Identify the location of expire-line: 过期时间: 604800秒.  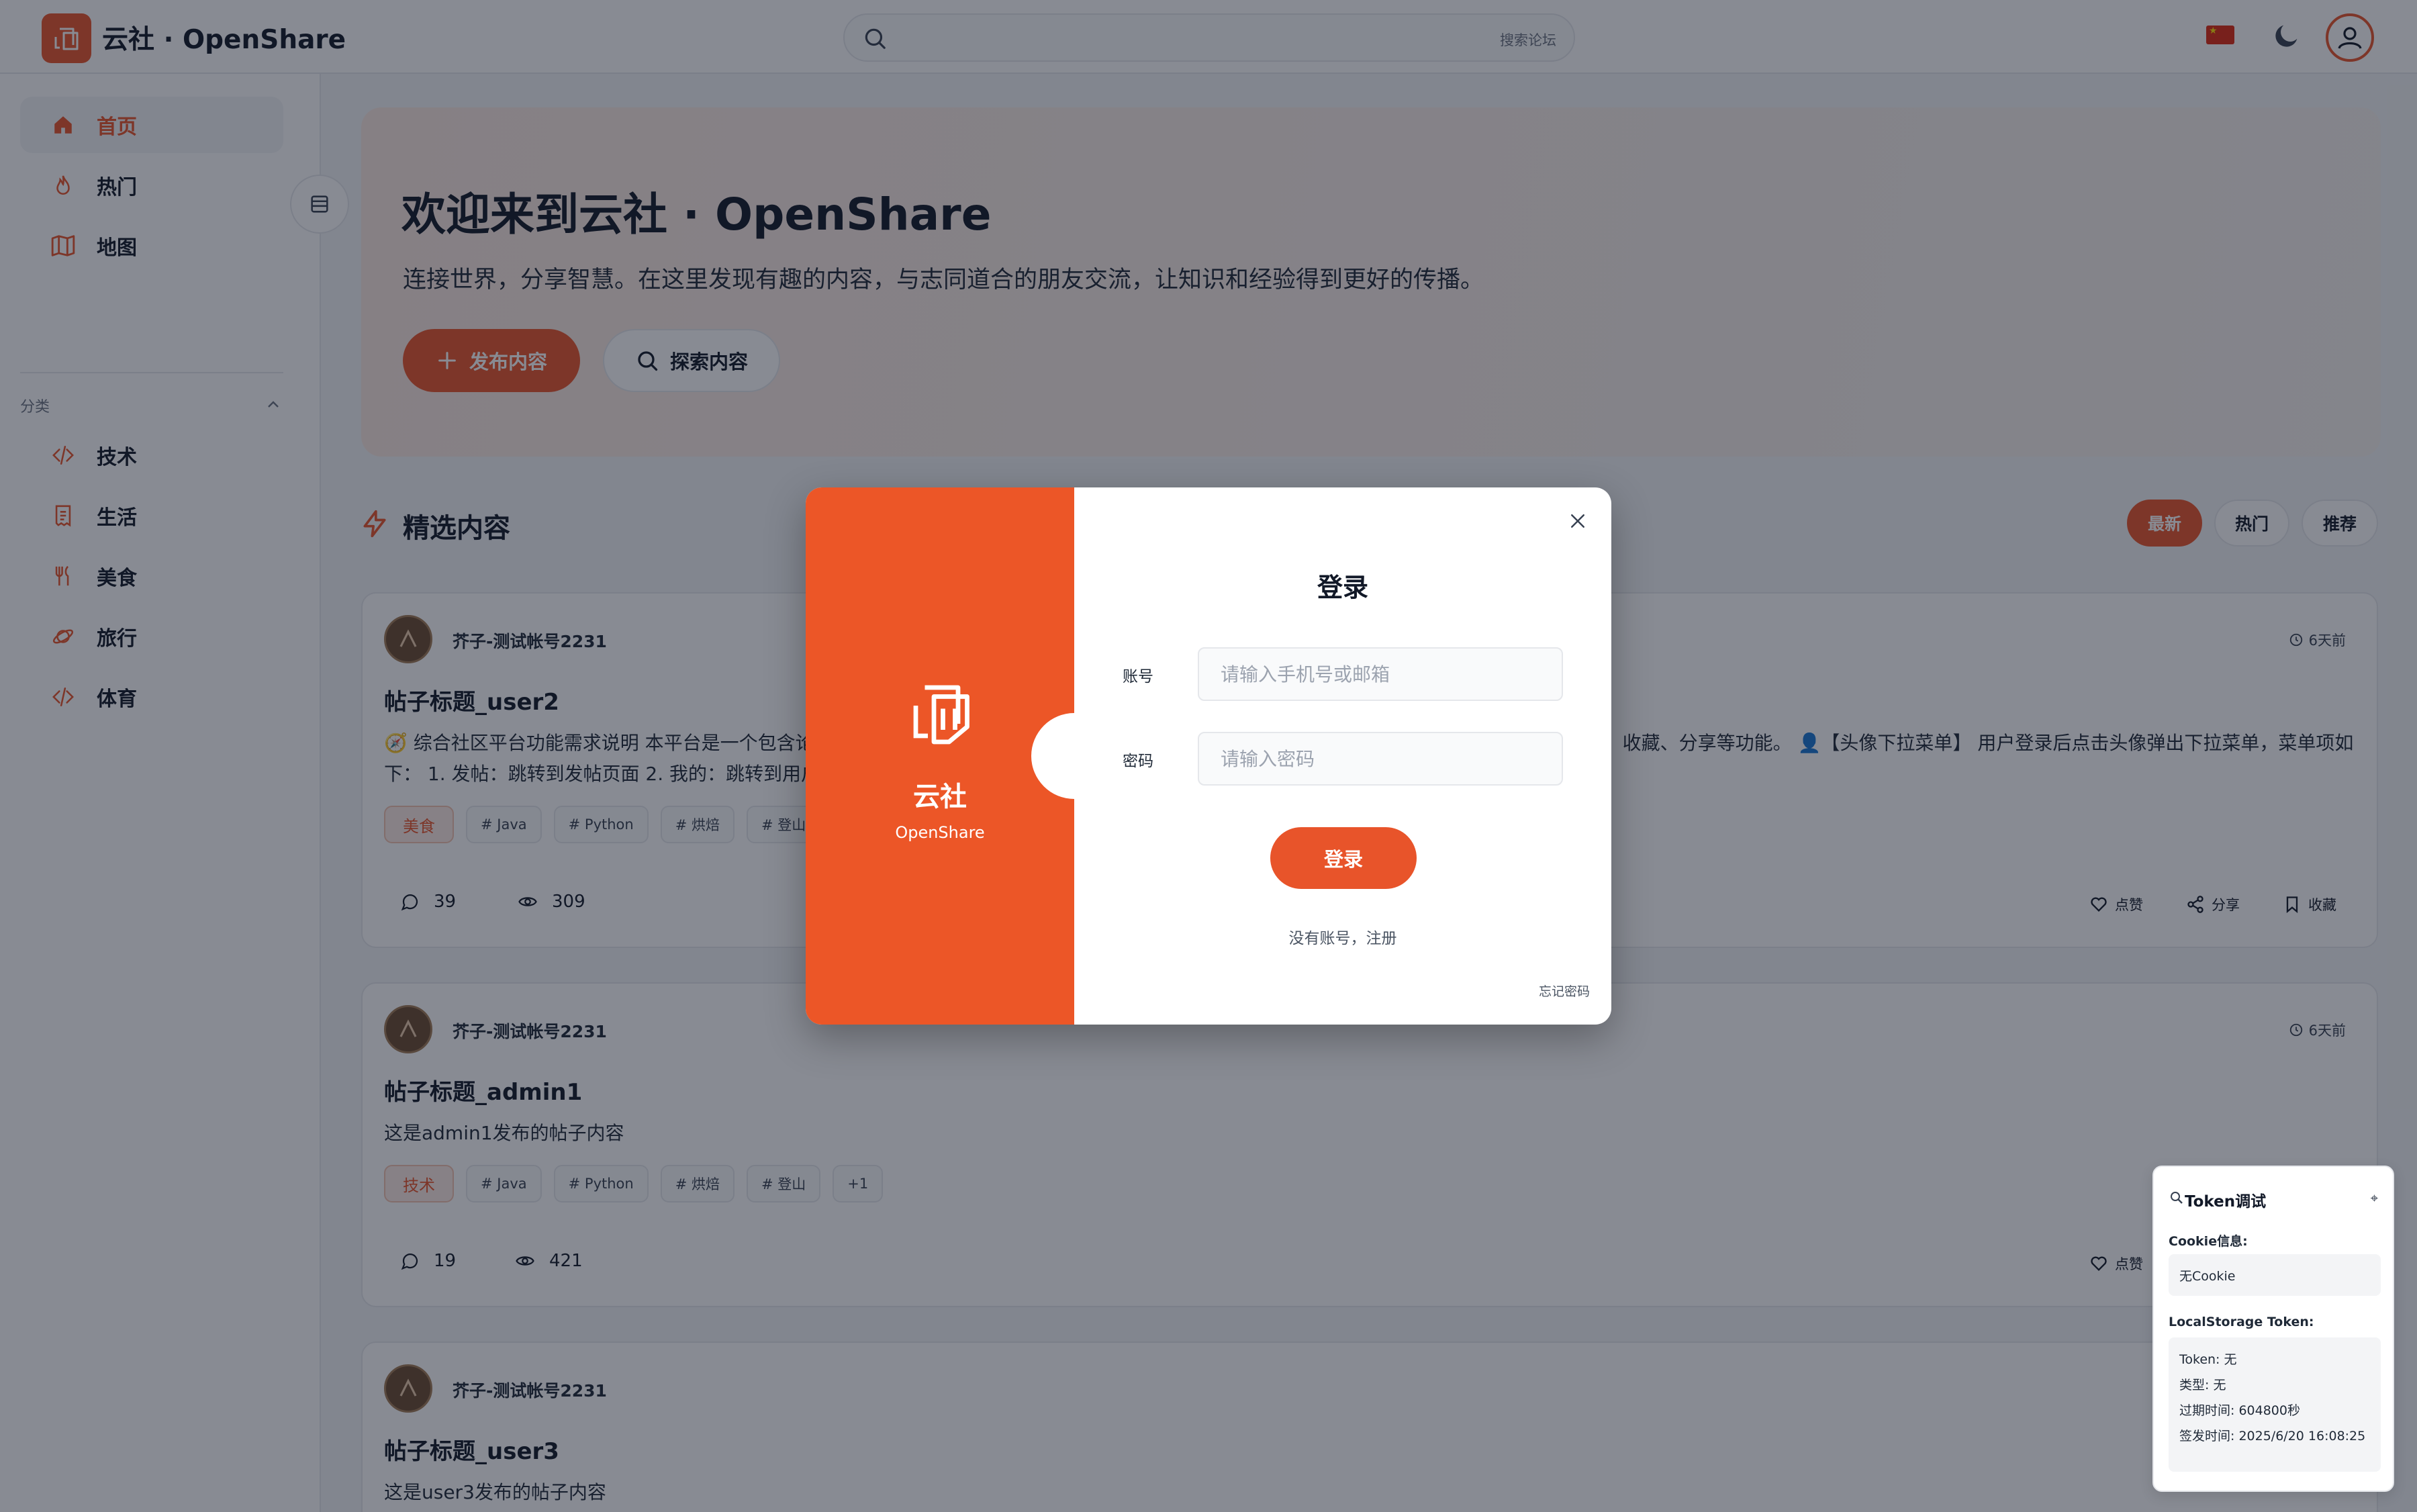
(2239, 1410).